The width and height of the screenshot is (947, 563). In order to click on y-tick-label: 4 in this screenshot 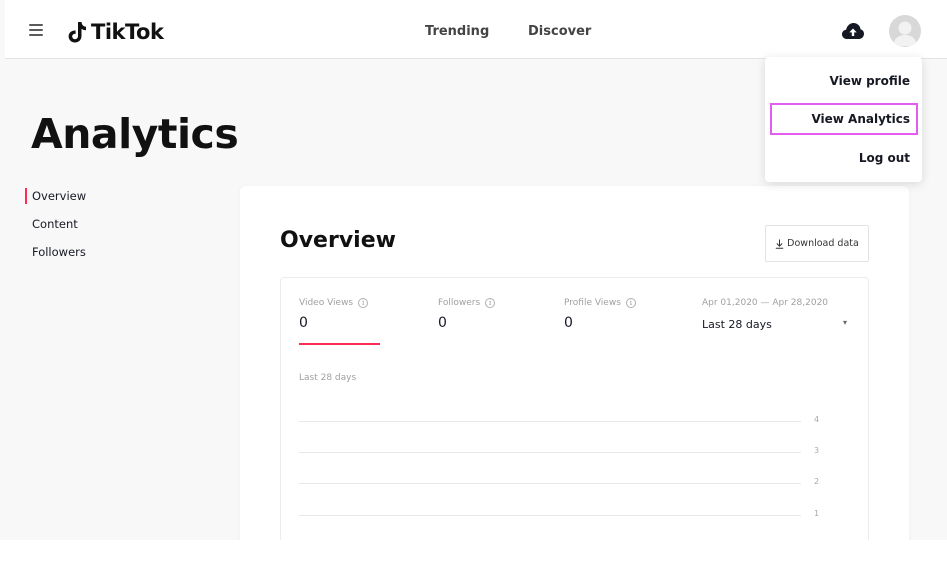, I will do `click(817, 419)`.